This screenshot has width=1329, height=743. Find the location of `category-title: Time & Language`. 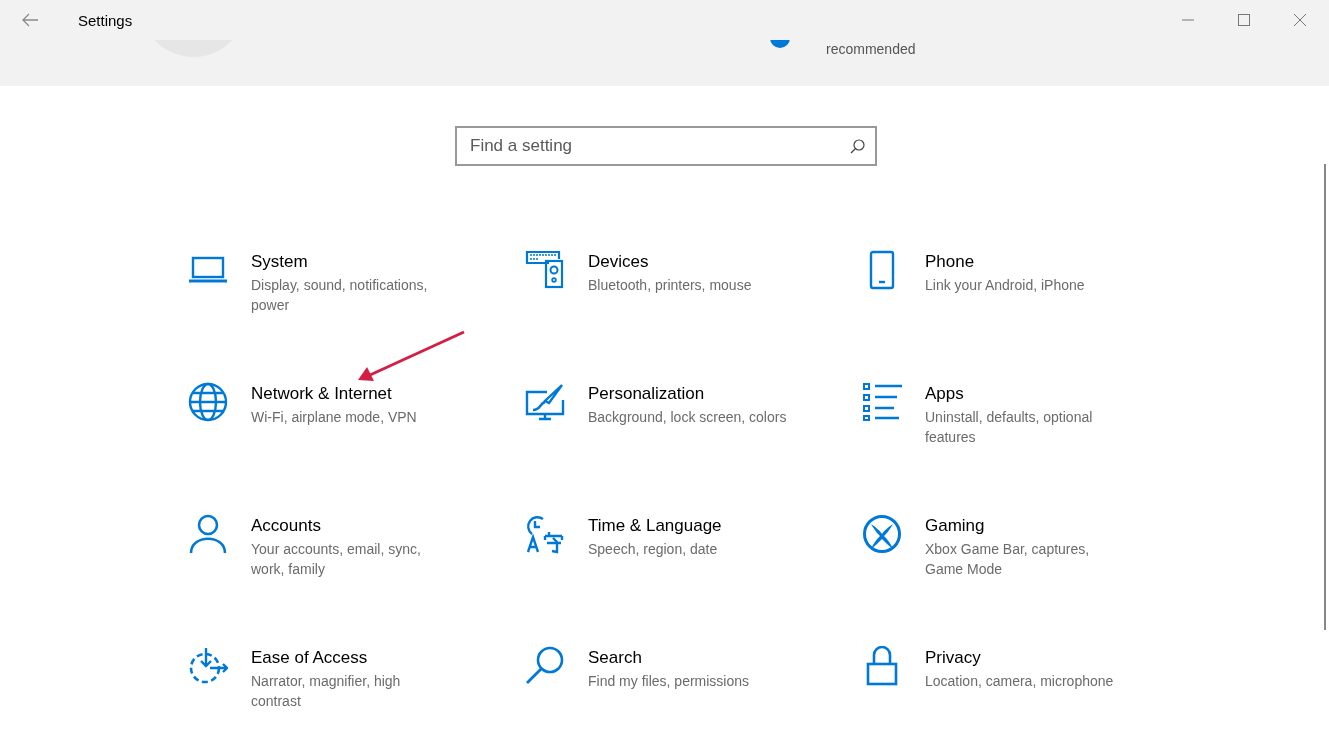

category-title: Time & Language is located at coordinates (655, 526).